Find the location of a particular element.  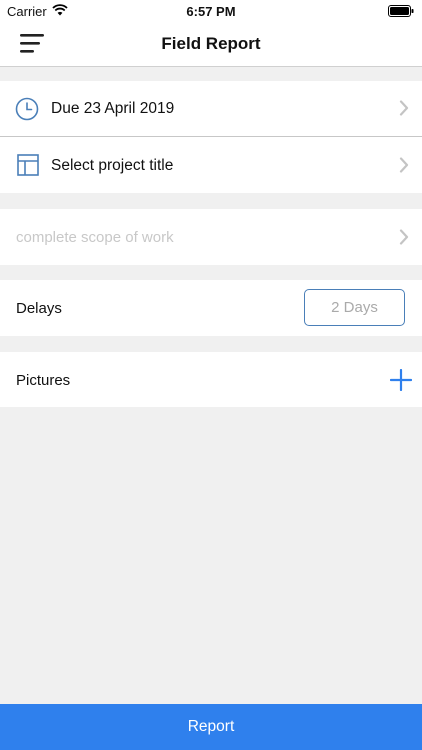

due-date-label: Due 23 April 2019 is located at coordinates (113, 108).